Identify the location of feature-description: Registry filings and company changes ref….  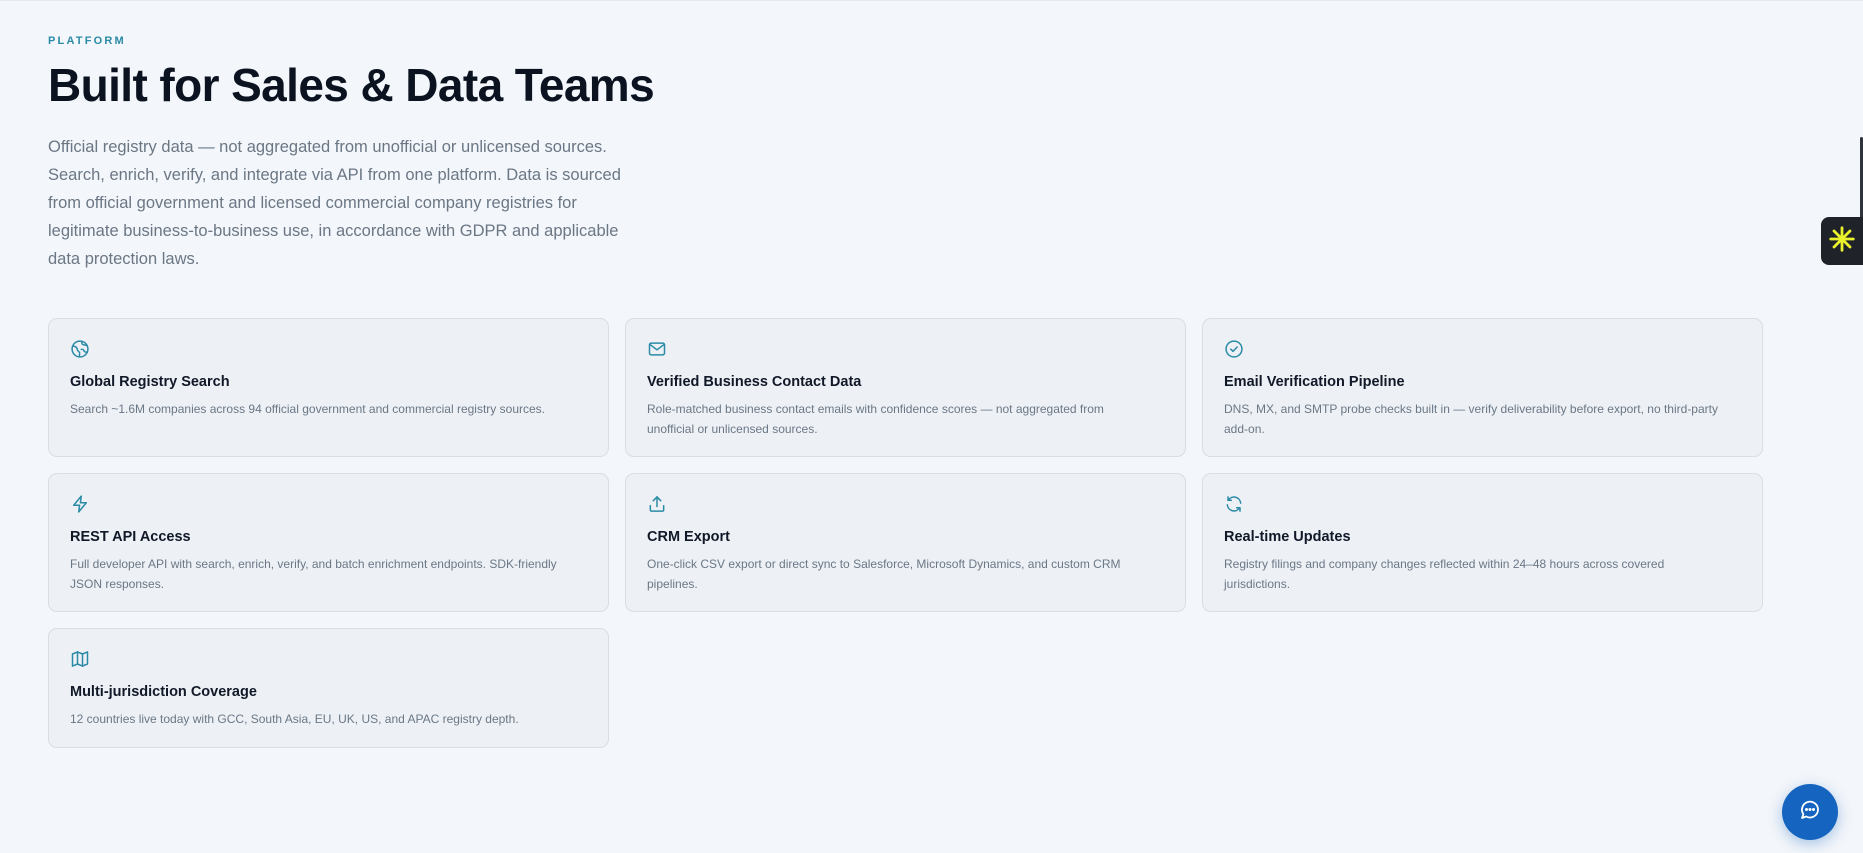
(1444, 574).